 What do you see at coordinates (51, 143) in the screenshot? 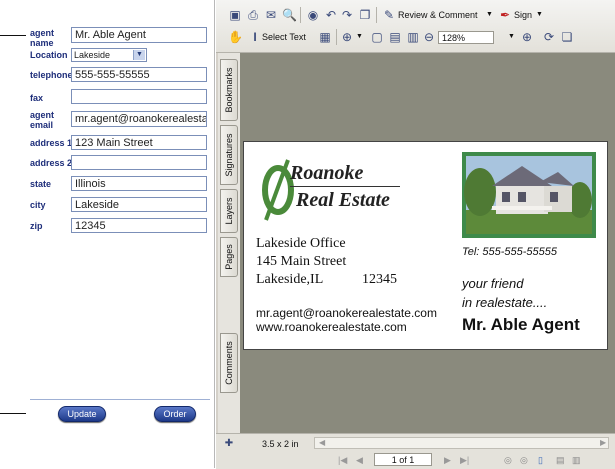
I see `address-1-label: address 1` at bounding box center [51, 143].